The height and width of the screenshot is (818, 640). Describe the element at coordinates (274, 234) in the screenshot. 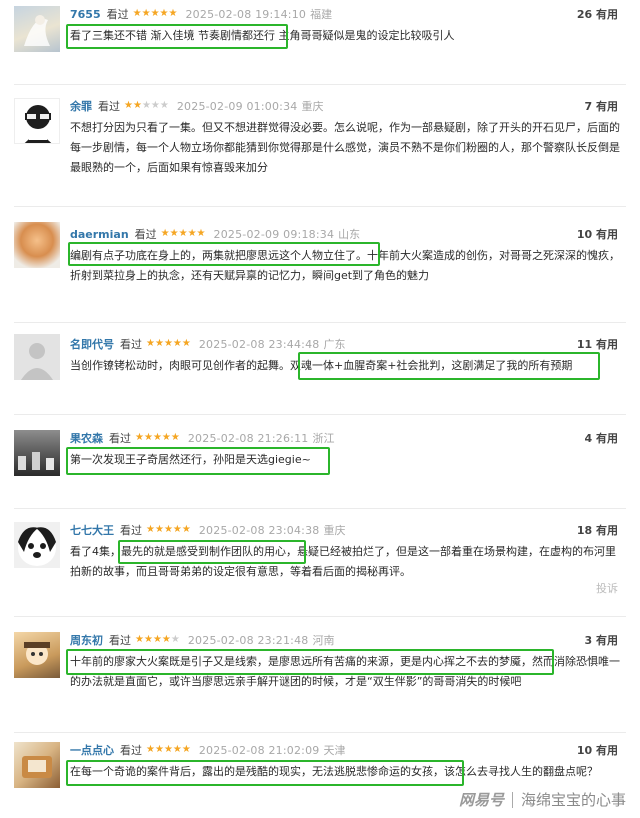

I see `review-time: 2025-02-09 09:18:34` at that location.